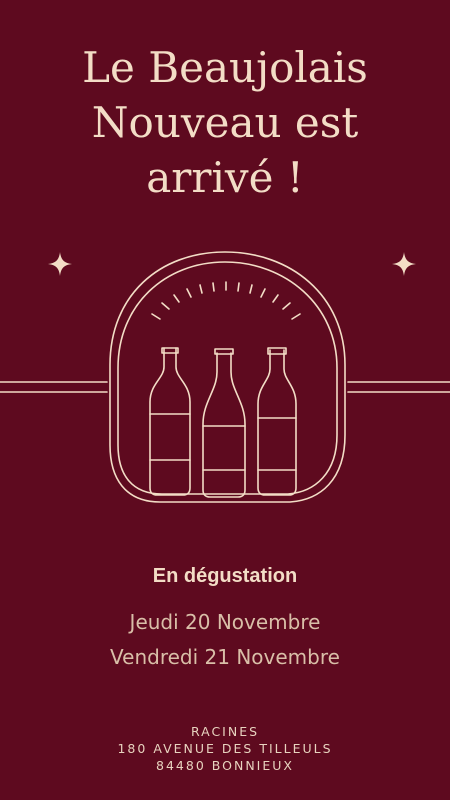 The height and width of the screenshot is (800, 450). Describe the element at coordinates (225, 622) in the screenshot. I see `event-date-1: Jeudi 20 Novembre` at that location.